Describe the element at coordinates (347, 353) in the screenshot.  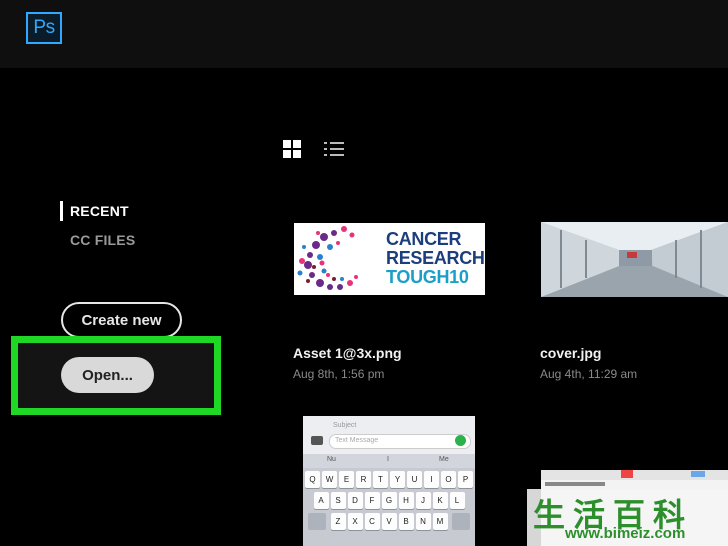
I see `file-name: Asset 1@3x.png` at that location.